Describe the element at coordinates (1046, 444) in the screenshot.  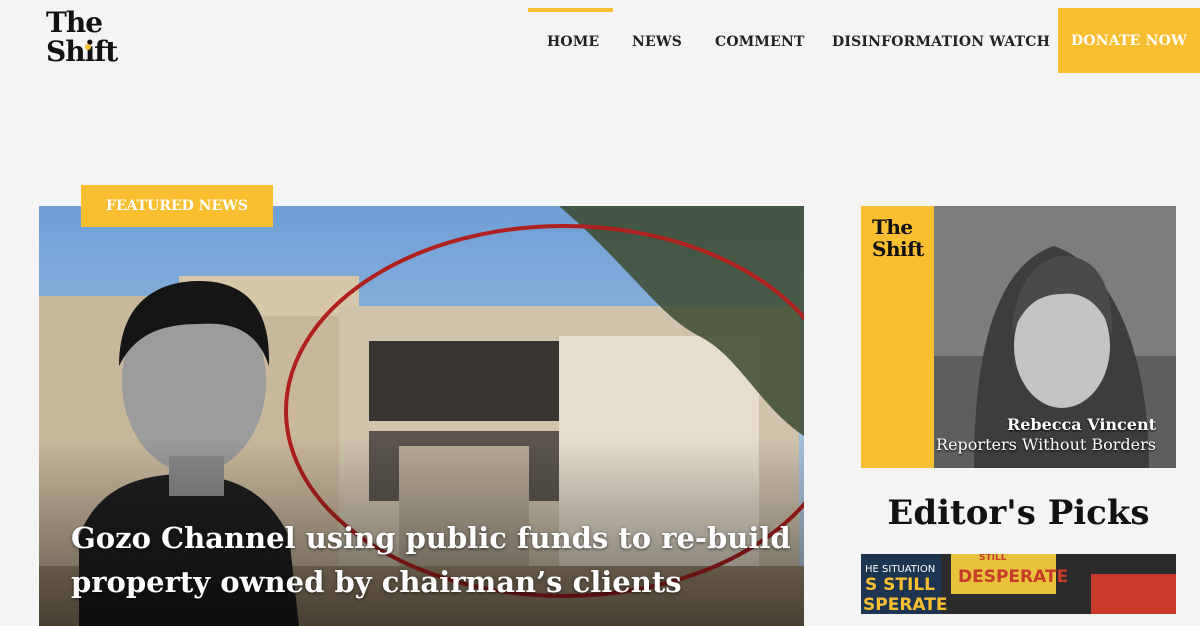
I see `ad-person-org: Reporters Without Borders` at that location.